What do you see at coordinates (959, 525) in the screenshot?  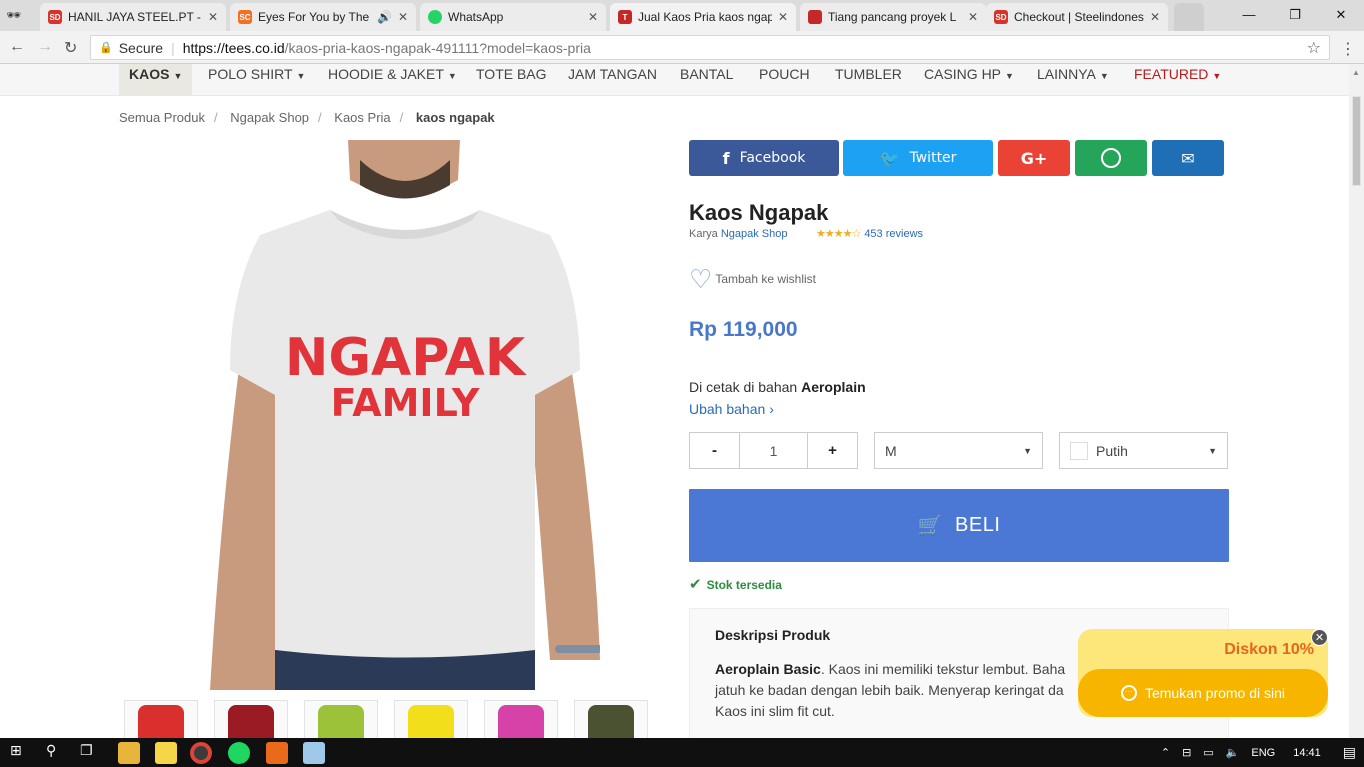 I see `buy-button: 🛒 BELI` at bounding box center [959, 525].